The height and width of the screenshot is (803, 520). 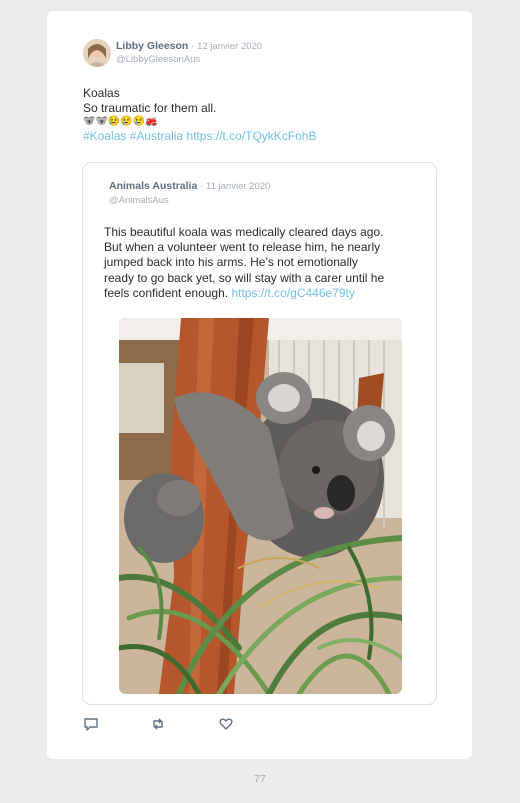 I want to click on tweet-emojis: 🐨 🐨 😢 😢 😢 🚒, so click(x=199, y=122).